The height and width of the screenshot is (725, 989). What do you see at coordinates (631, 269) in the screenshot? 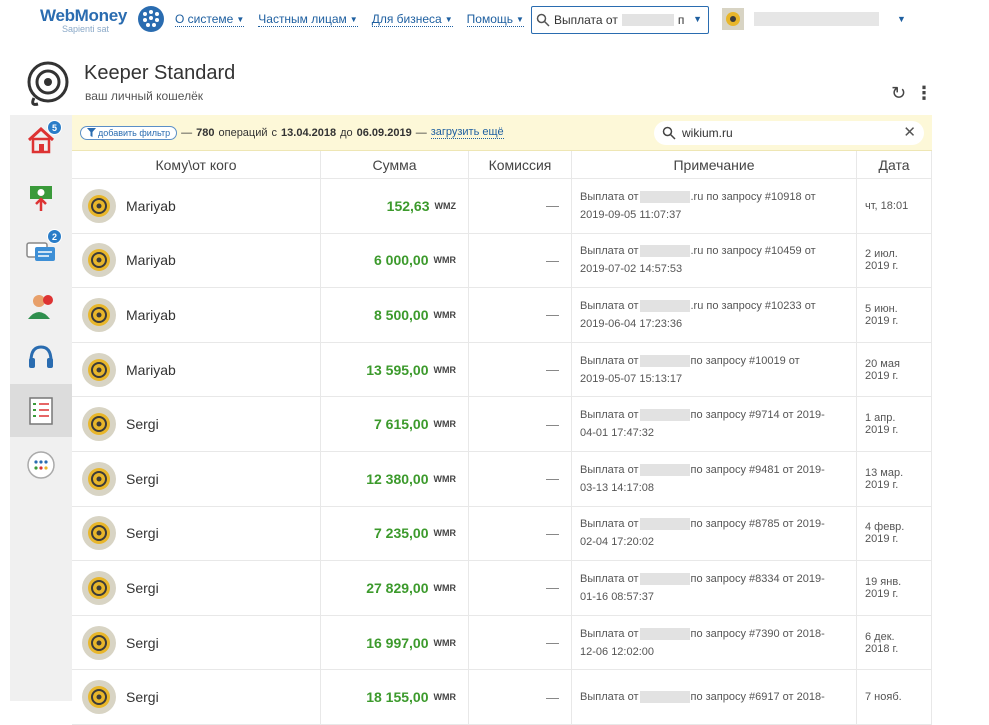
I see `note-timestamp: 2019-07-02 14:57:53` at bounding box center [631, 269].